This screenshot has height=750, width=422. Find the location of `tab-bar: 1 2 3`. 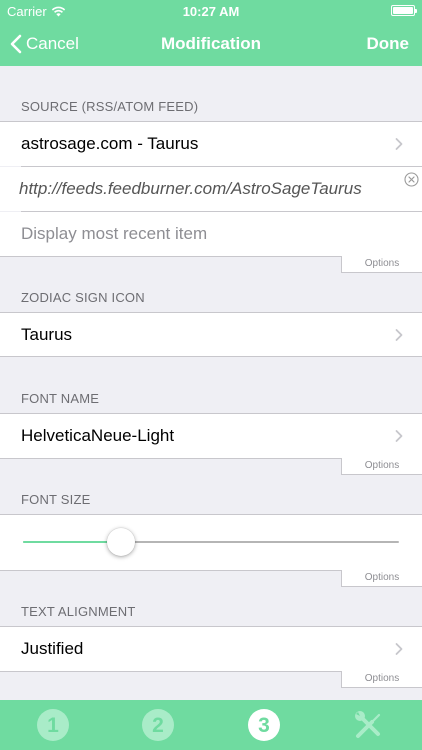

tab-bar: 1 2 3 is located at coordinates (211, 725).